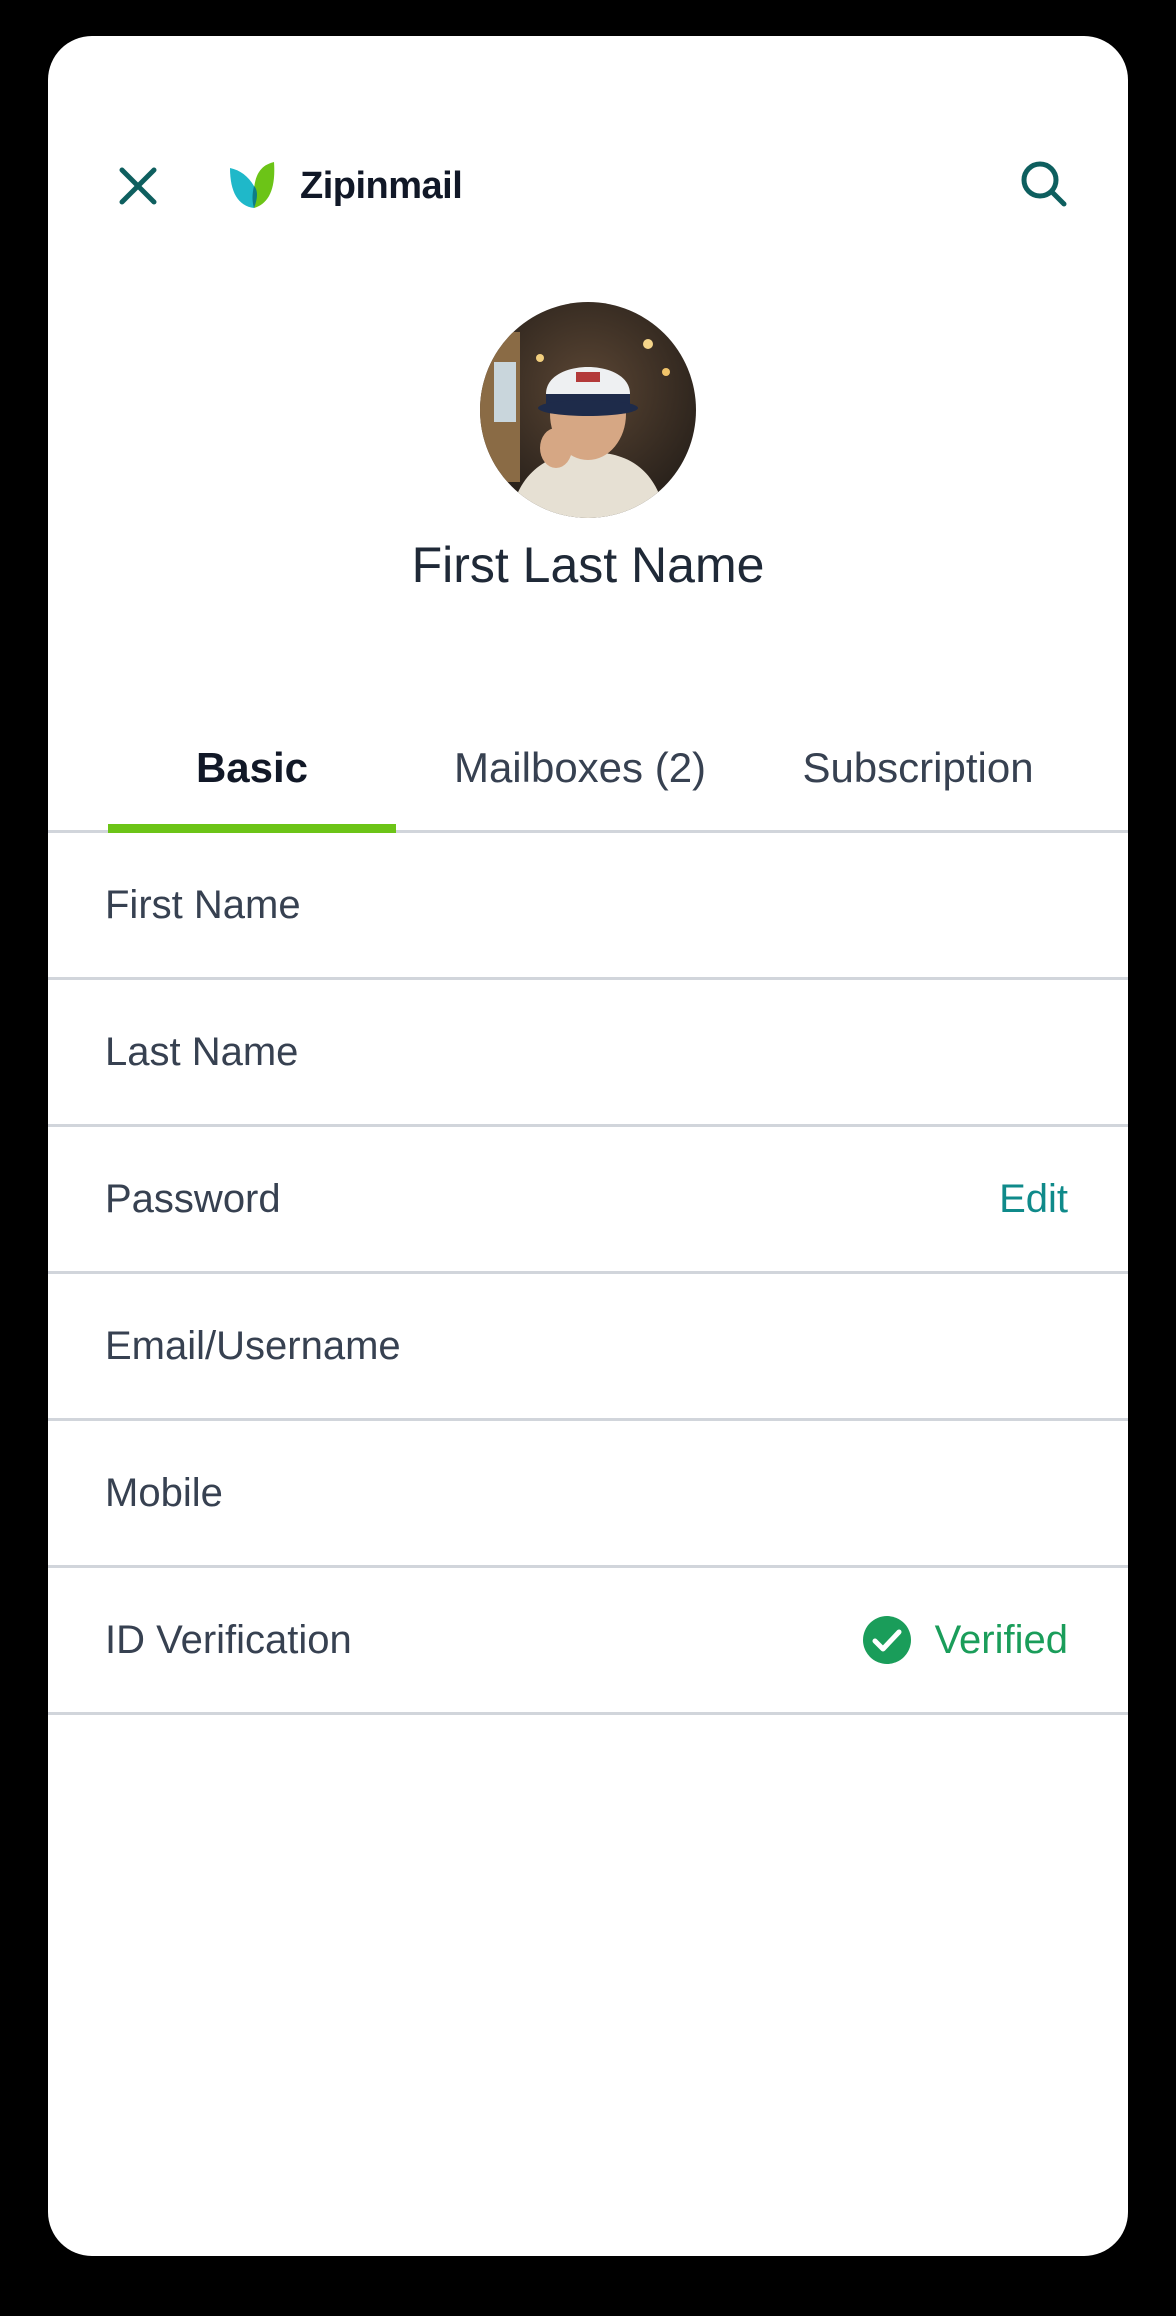 The width and height of the screenshot is (1176, 2316). I want to click on tab-basic: Basic, so click(252, 768).